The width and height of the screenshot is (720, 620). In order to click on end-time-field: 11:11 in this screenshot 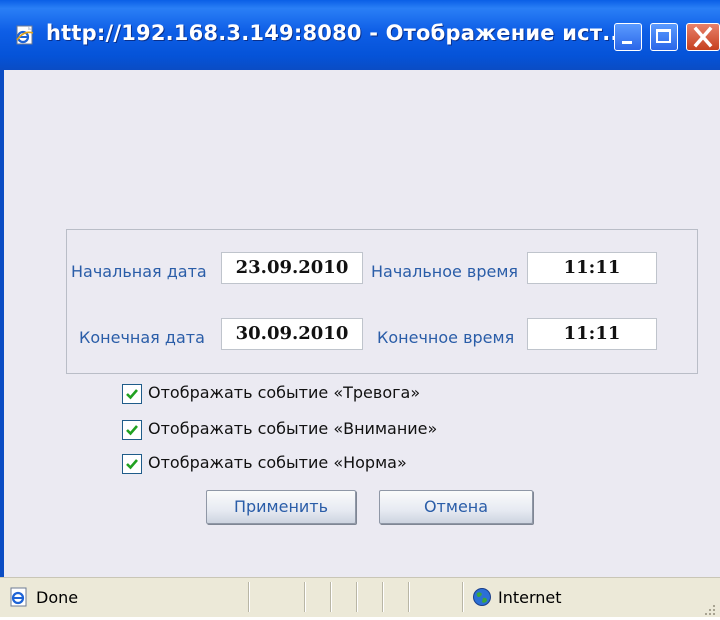, I will do `click(592, 334)`.